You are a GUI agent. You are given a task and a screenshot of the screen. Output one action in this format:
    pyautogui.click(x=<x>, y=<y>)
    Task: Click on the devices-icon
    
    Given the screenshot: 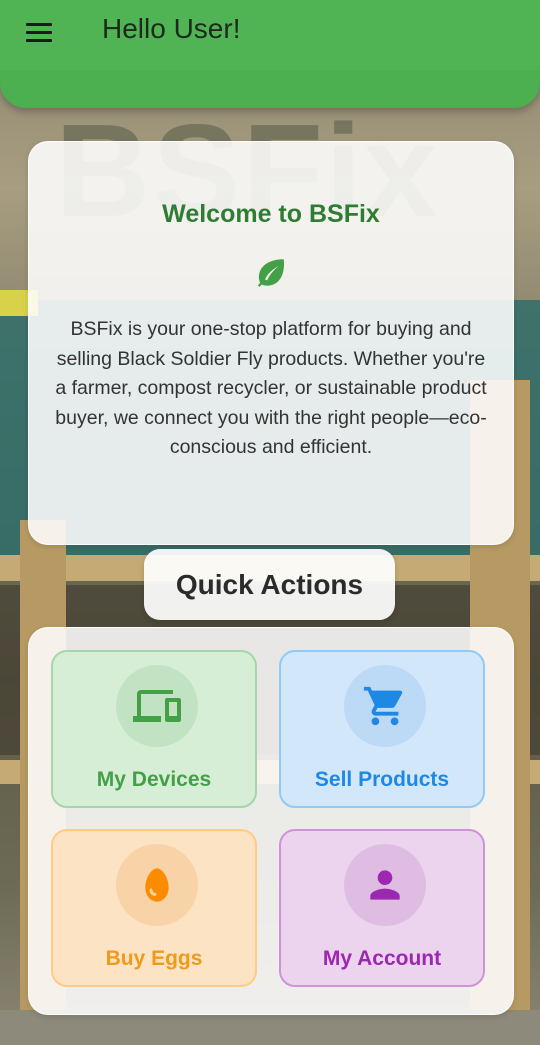 What is the action you would take?
    pyautogui.click(x=157, y=706)
    